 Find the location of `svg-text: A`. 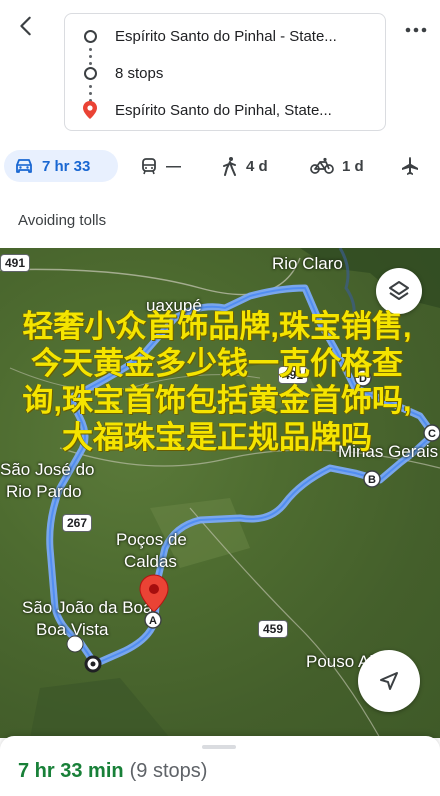

svg-text: A is located at coordinates (153, 621).